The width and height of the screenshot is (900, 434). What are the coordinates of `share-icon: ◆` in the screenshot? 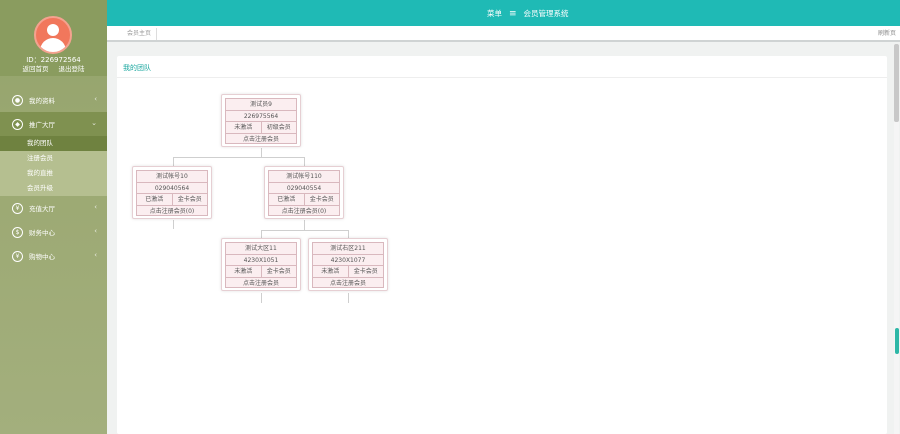 It's located at (17, 124).